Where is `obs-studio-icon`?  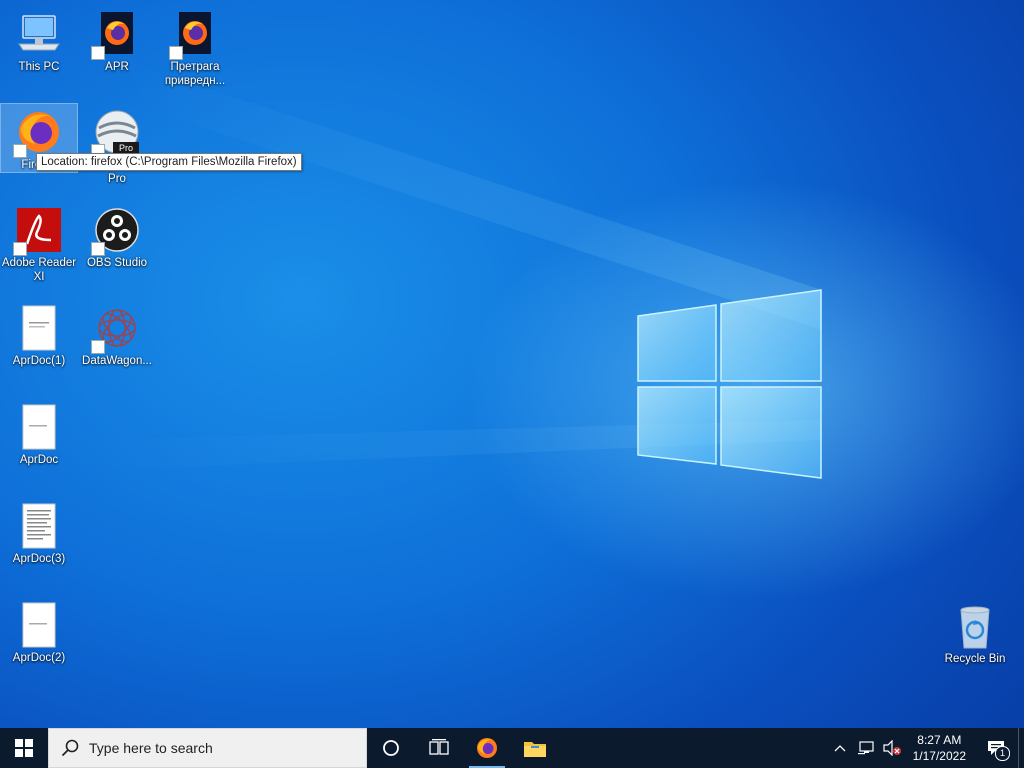 obs-studio-icon is located at coordinates (116, 231).